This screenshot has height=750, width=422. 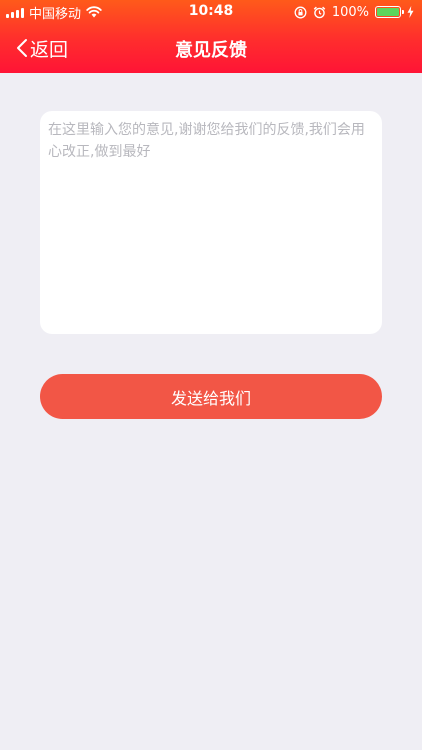 I want to click on page-title: 意见反馈, so click(x=211, y=50).